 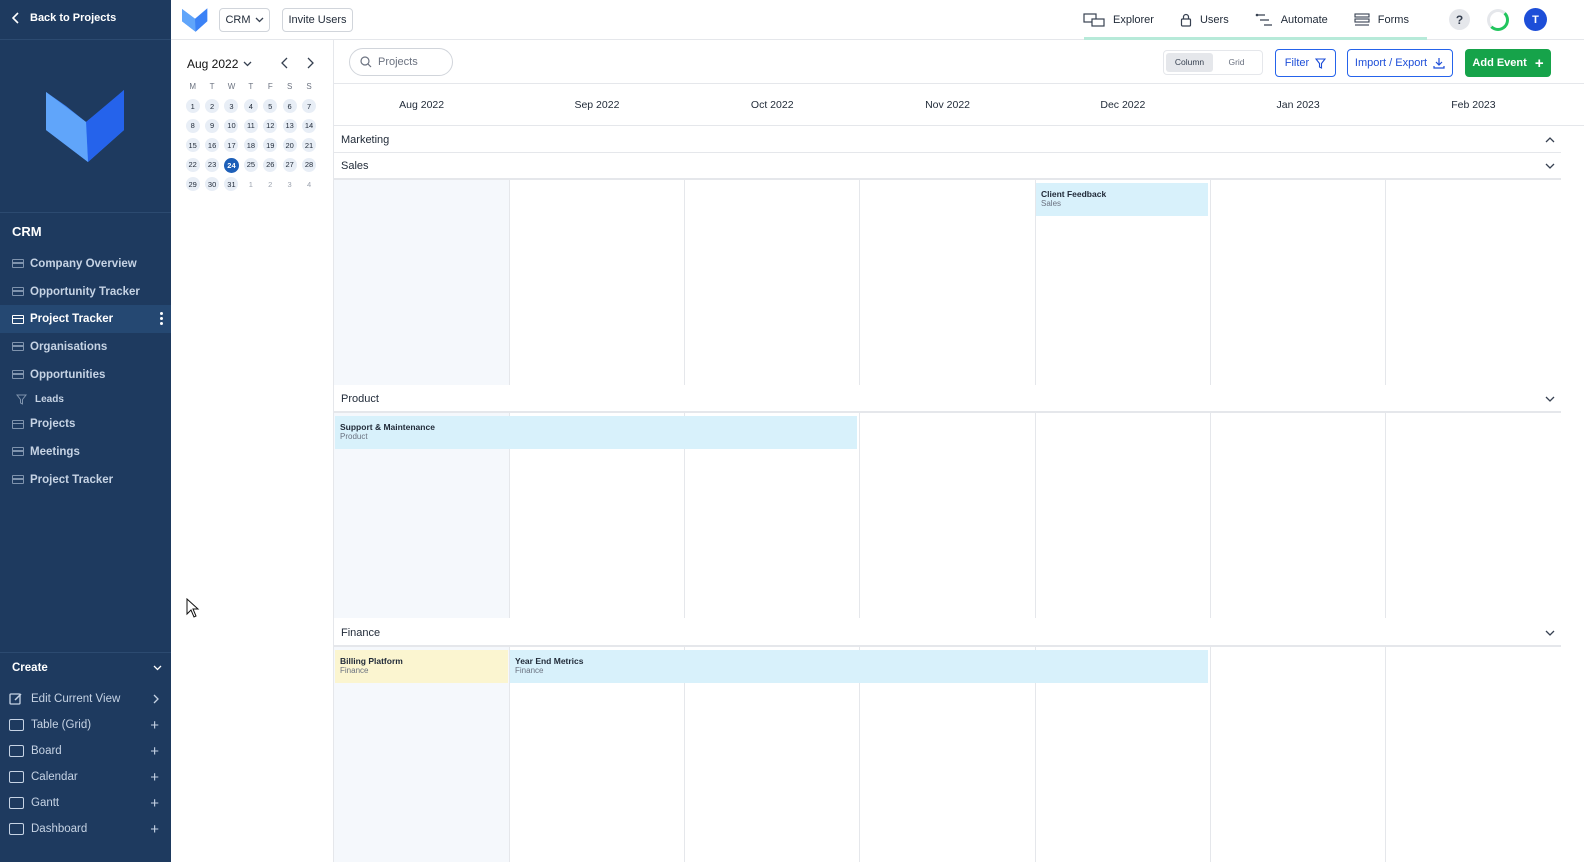 What do you see at coordinates (192, 184) in the screenshot?
I see `calendar-day: 29` at bounding box center [192, 184].